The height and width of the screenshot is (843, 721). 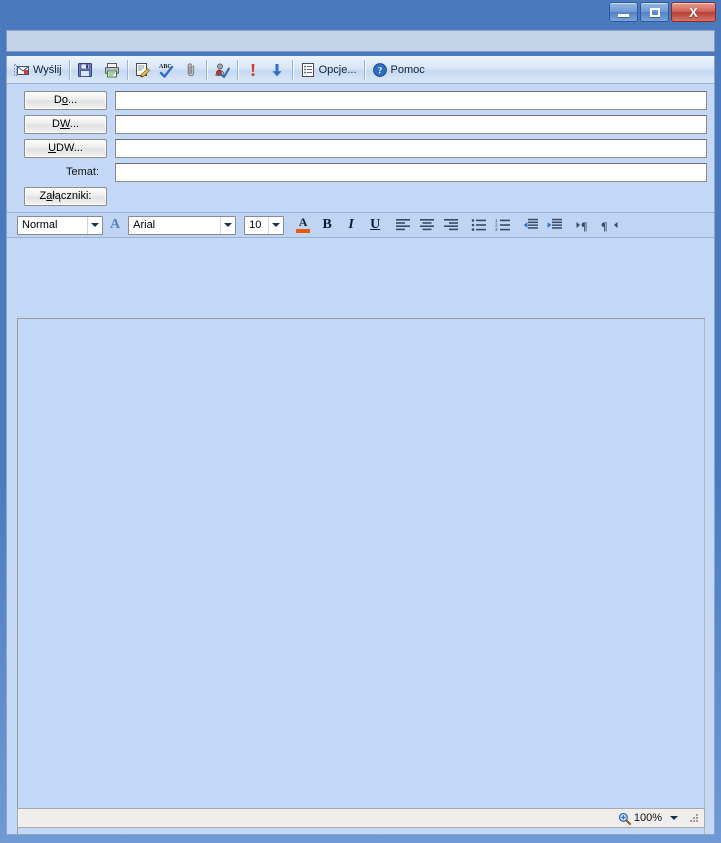 I want to click on align-center-button, so click(x=427, y=225).